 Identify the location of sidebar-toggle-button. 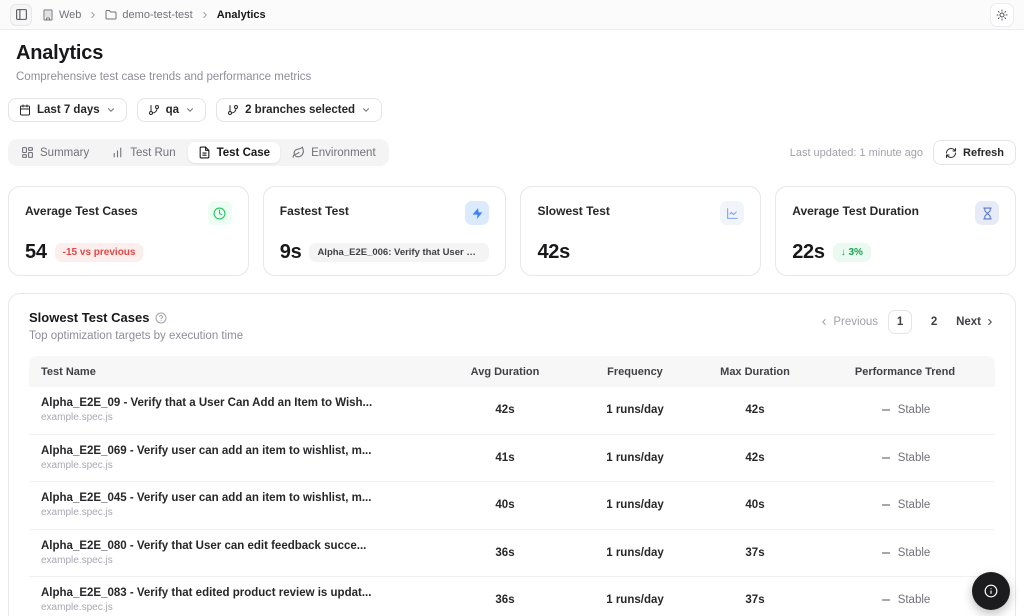
(21, 14).